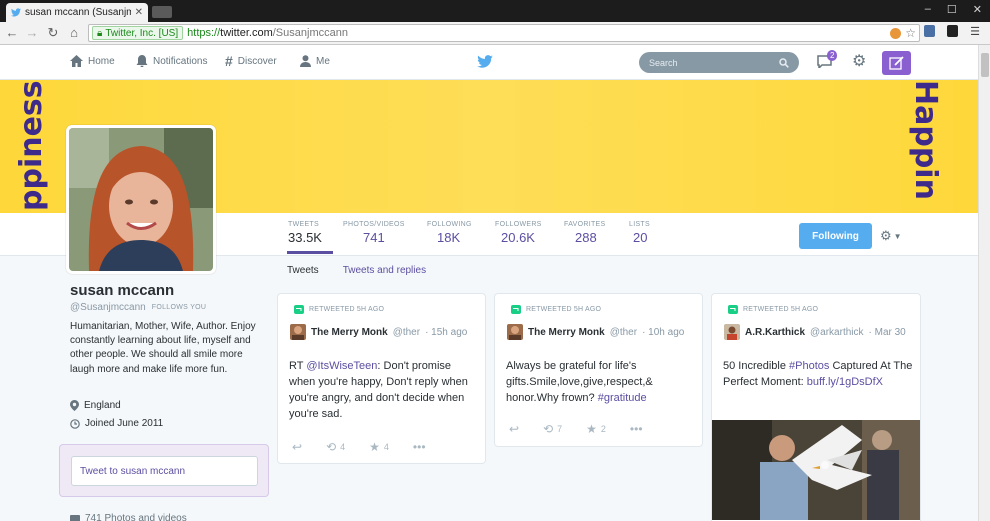 The image size is (990, 521). What do you see at coordinates (887, 332) in the screenshot?
I see `tweet-time: · Mar 30` at bounding box center [887, 332].